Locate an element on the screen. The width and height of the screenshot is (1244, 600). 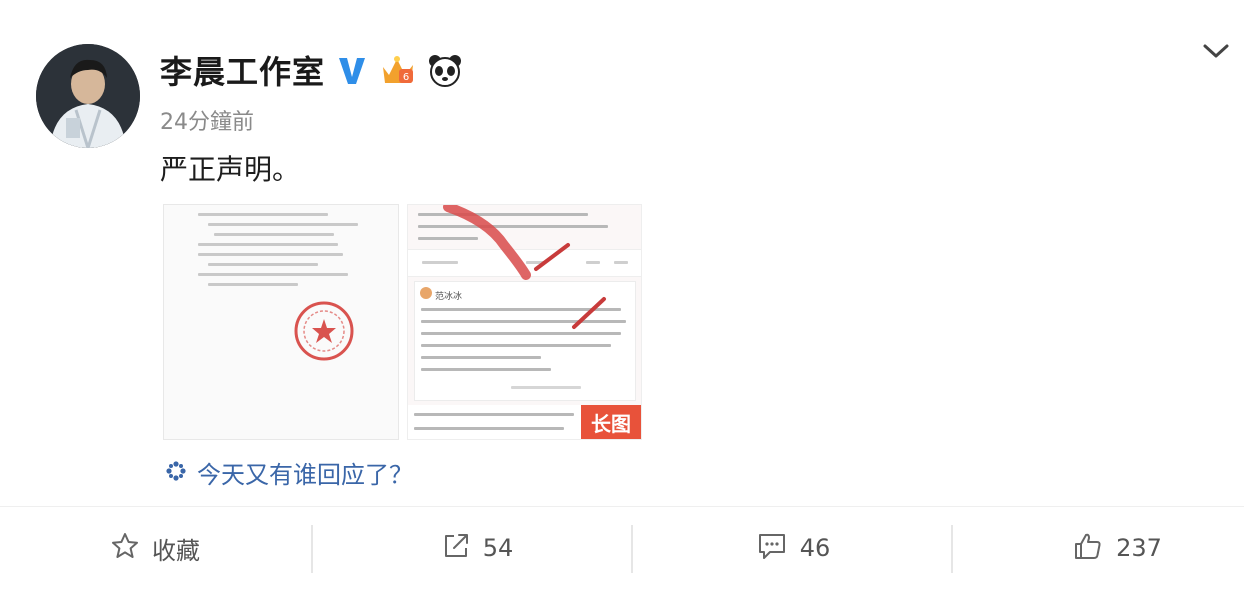
red-seal-icon is located at coordinates (324, 331).